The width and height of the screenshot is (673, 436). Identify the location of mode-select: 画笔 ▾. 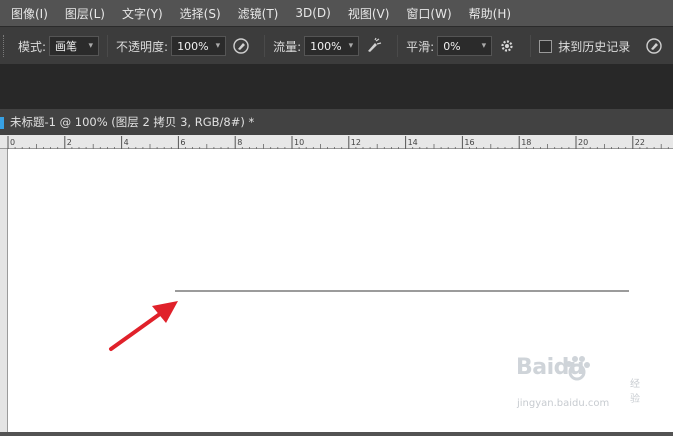
(74, 46).